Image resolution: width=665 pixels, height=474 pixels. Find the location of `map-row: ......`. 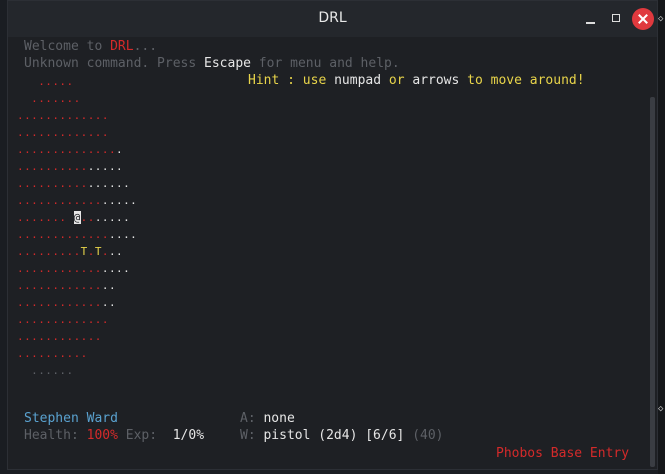

map-row: ...... is located at coordinates (45, 370).